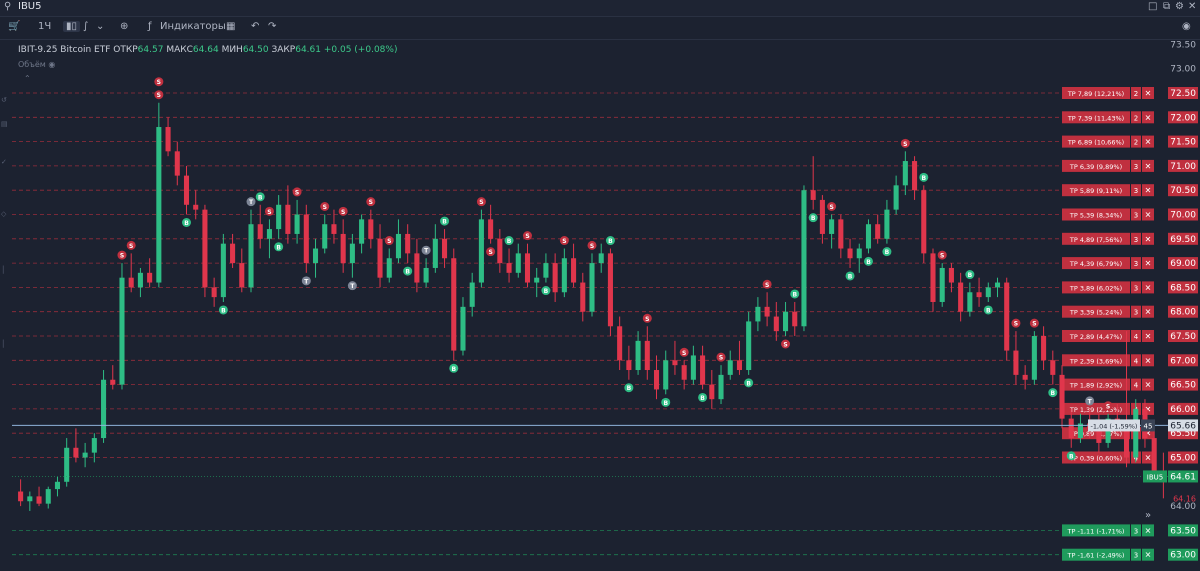 This screenshot has height=571, width=1200. What do you see at coordinates (1183, 459) in the screenshot?
I see `tp-price-badge-label: 65.00` at bounding box center [1183, 459].